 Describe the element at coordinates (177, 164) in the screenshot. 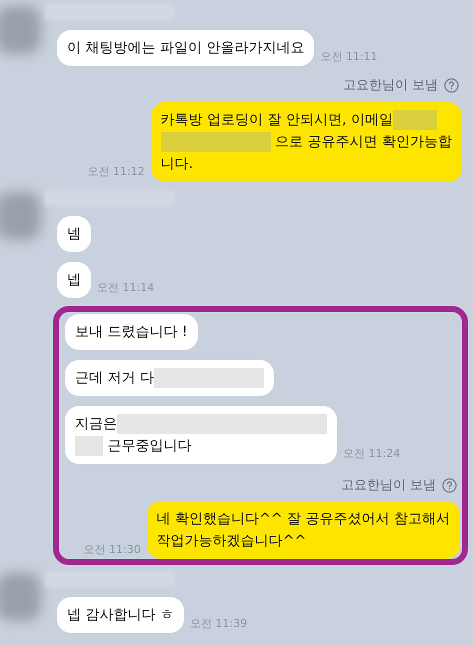

I see `message-text: 니다.` at that location.